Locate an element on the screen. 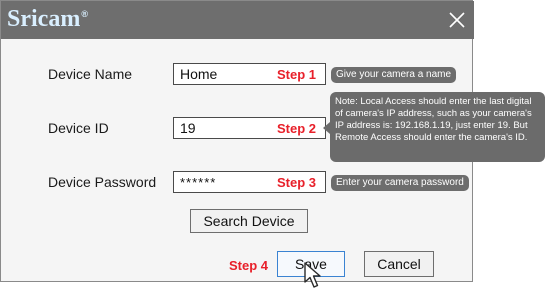 This screenshot has width=554, height=294. title-bar: Sricam® is located at coordinates (237, 20).